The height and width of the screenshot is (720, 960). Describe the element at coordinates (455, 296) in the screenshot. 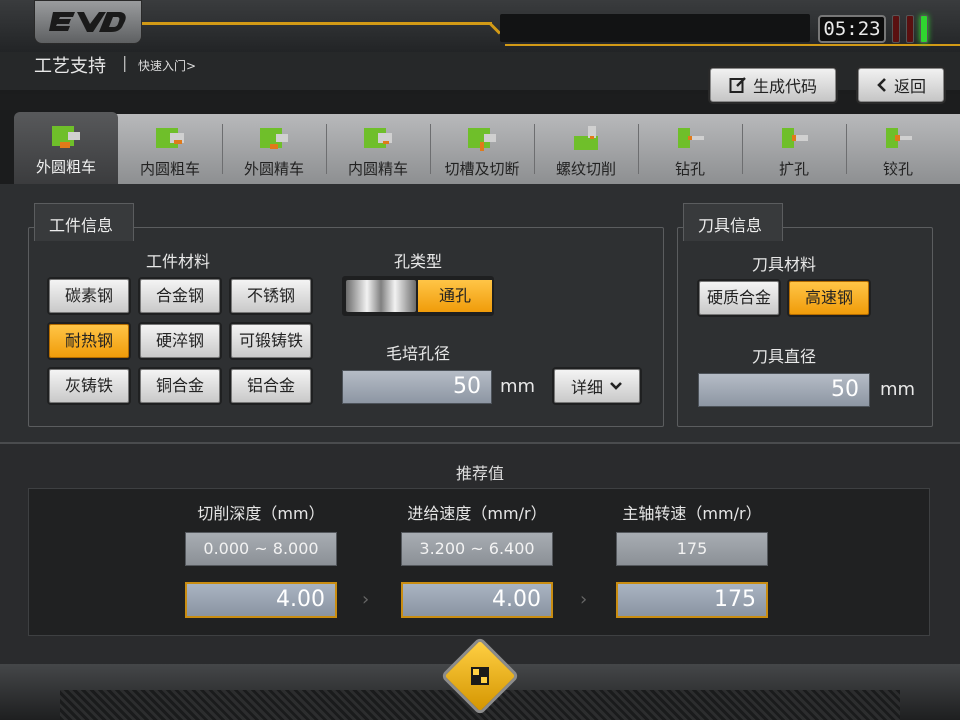

I see `hole-type-value: 通孔` at that location.